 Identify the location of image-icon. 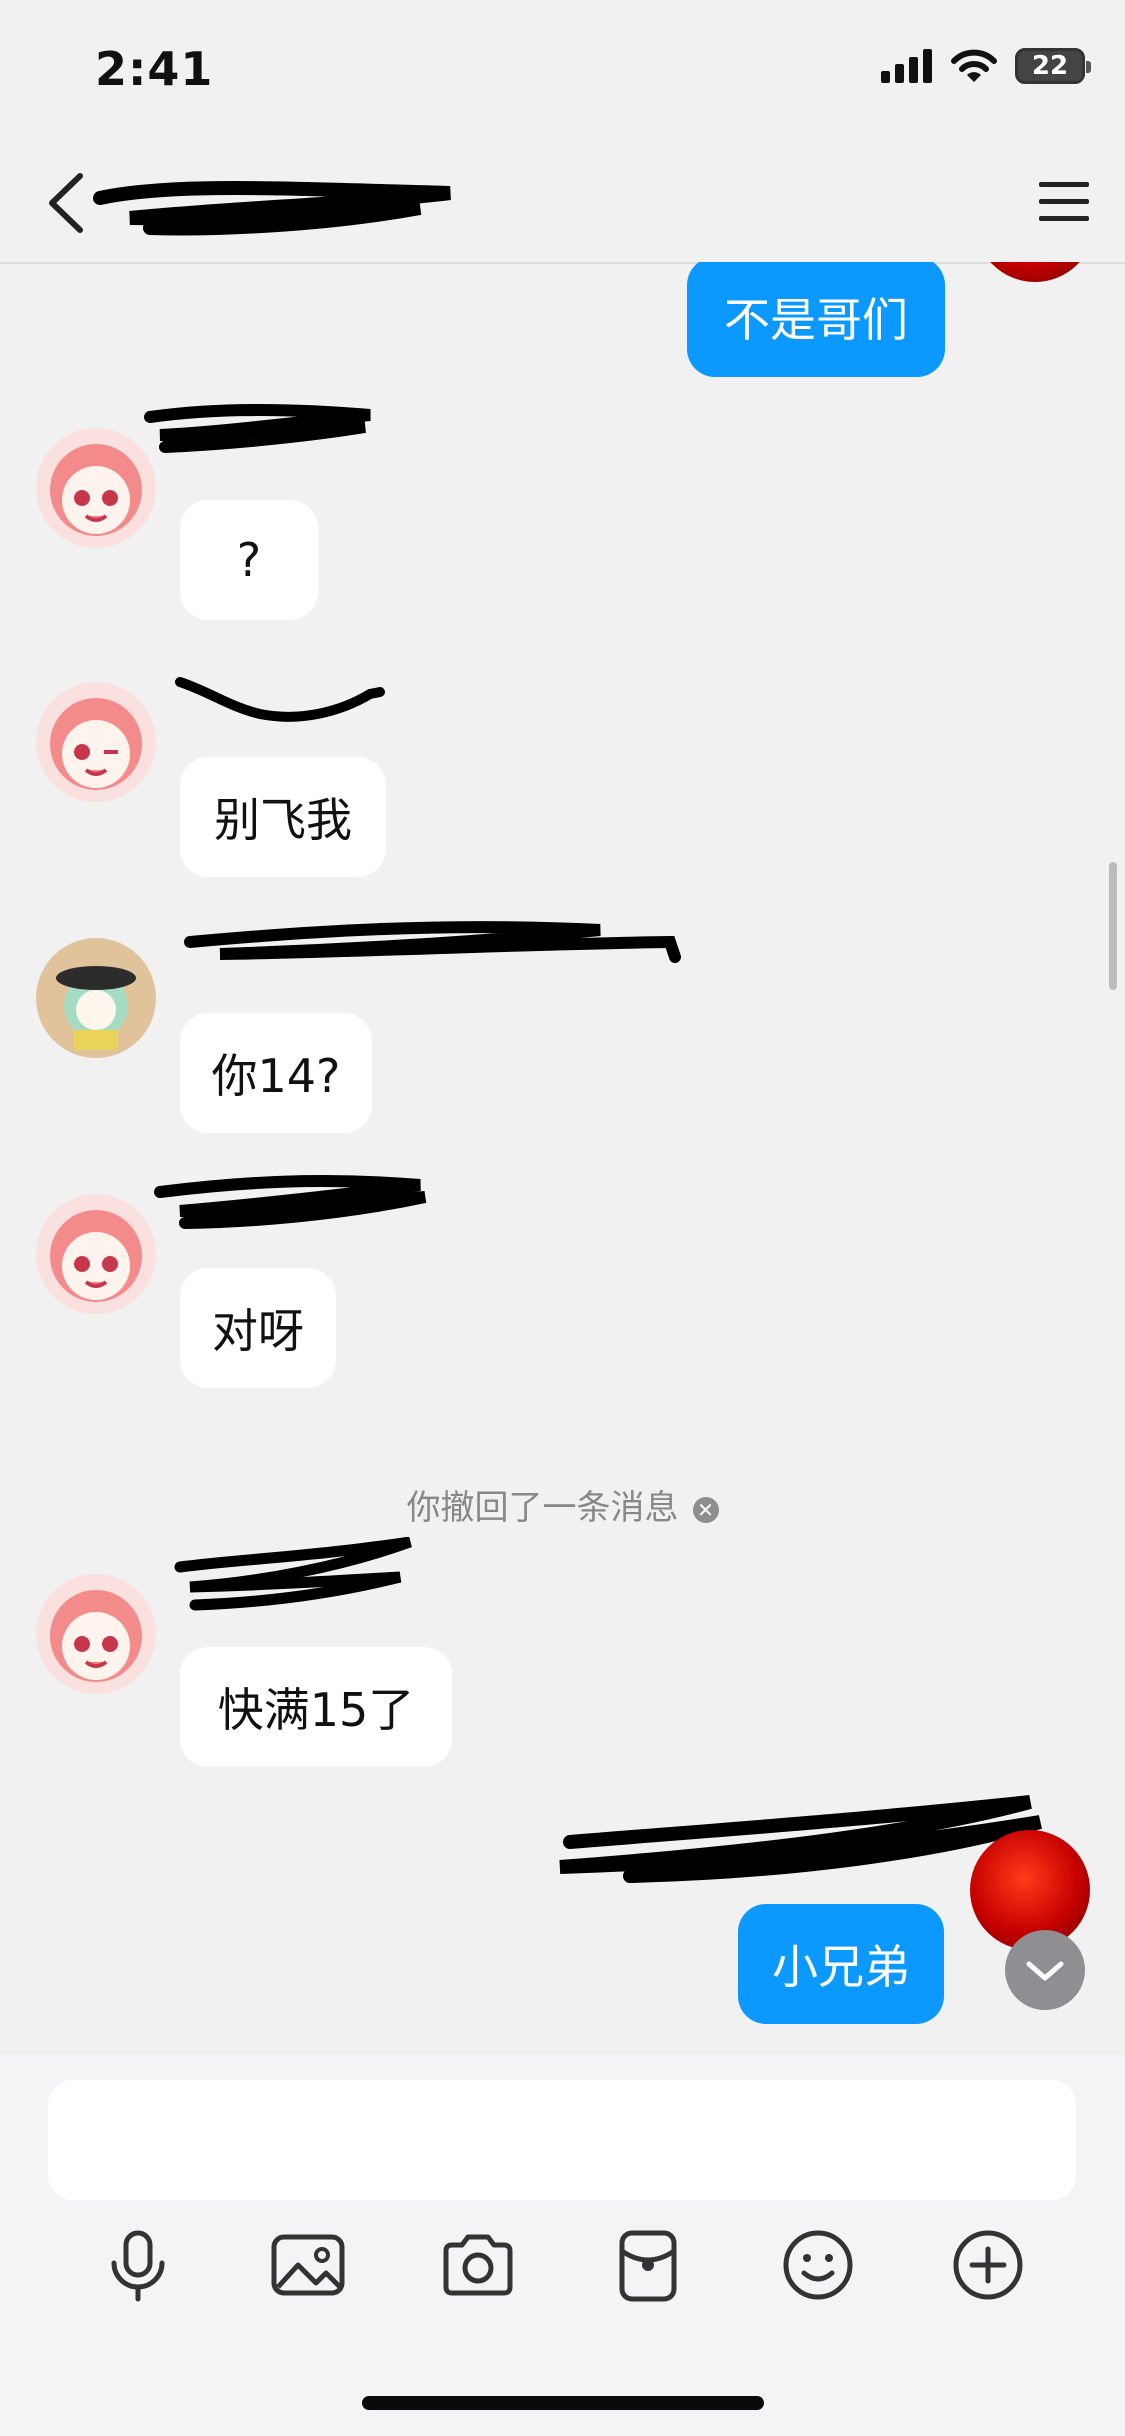
(308, 2265).